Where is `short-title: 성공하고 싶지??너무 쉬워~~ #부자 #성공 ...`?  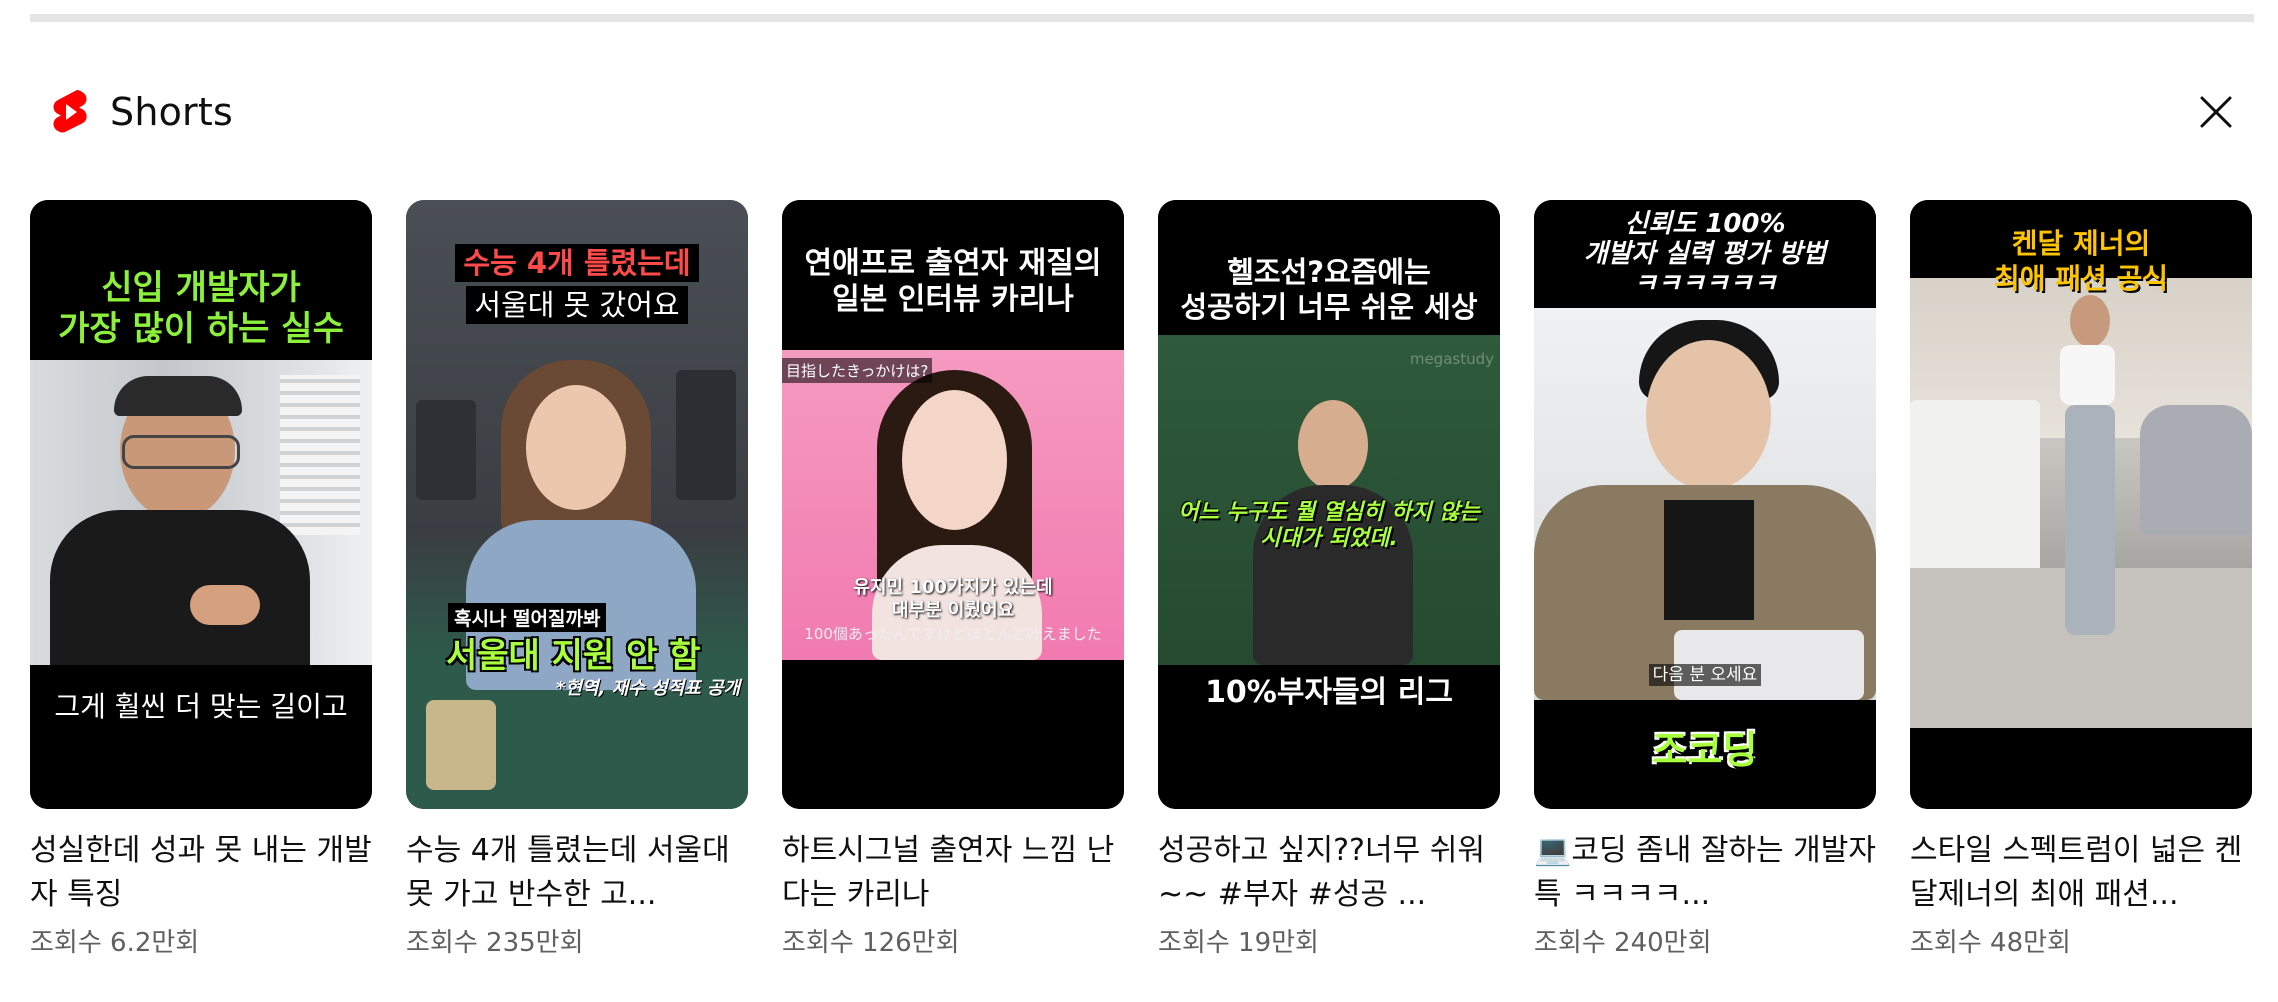 short-title: 성공하고 싶지??너무 쉬워~~ #부자 #성공 ... is located at coordinates (1329, 873).